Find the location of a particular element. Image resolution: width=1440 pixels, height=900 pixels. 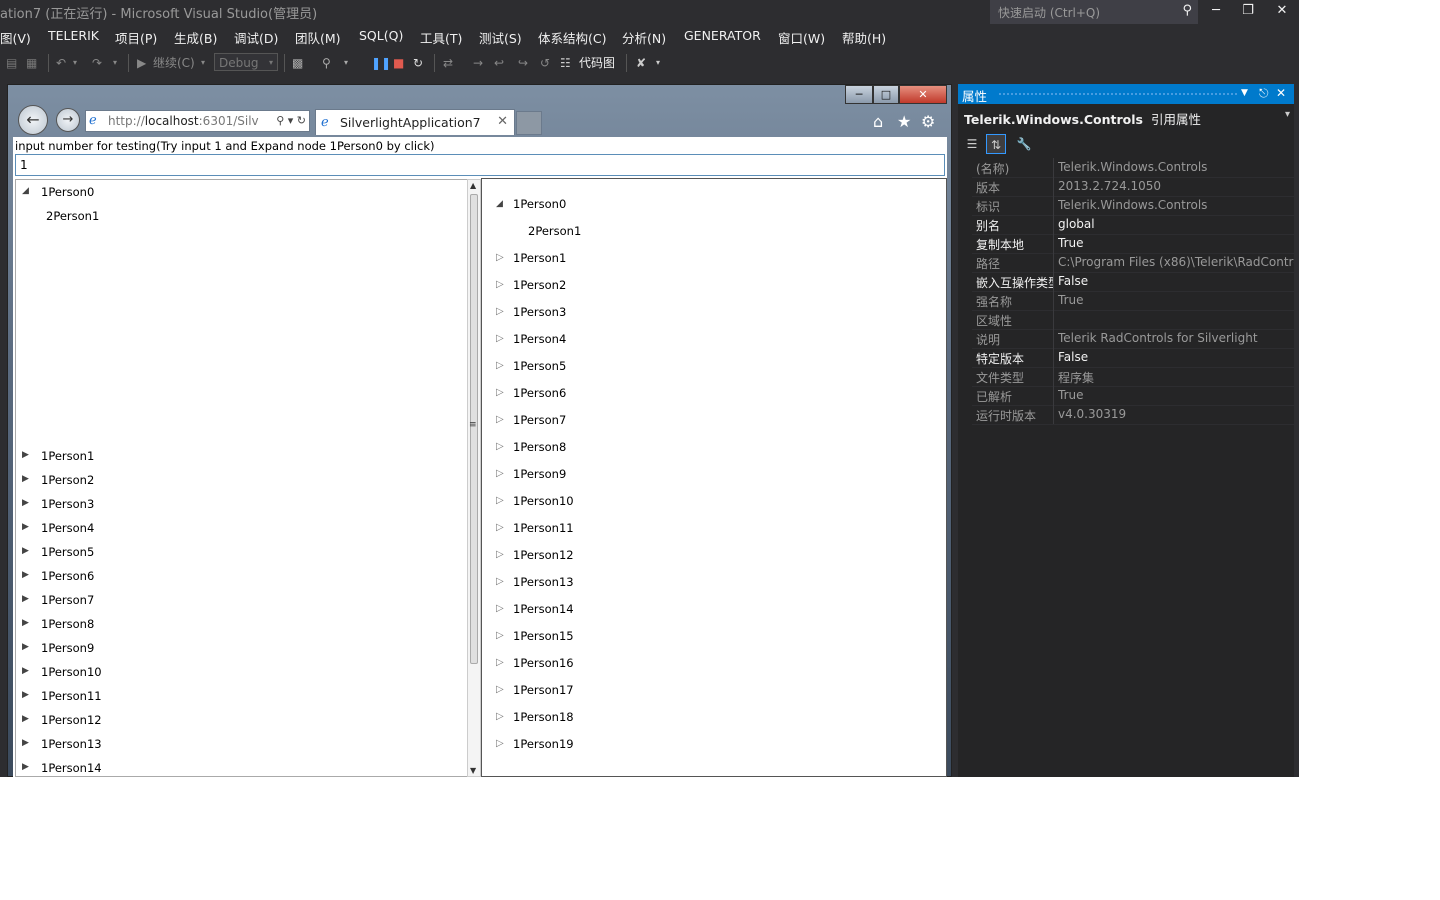

property-row: 嵌入互操作类型 False is located at coordinates (1133, 282).